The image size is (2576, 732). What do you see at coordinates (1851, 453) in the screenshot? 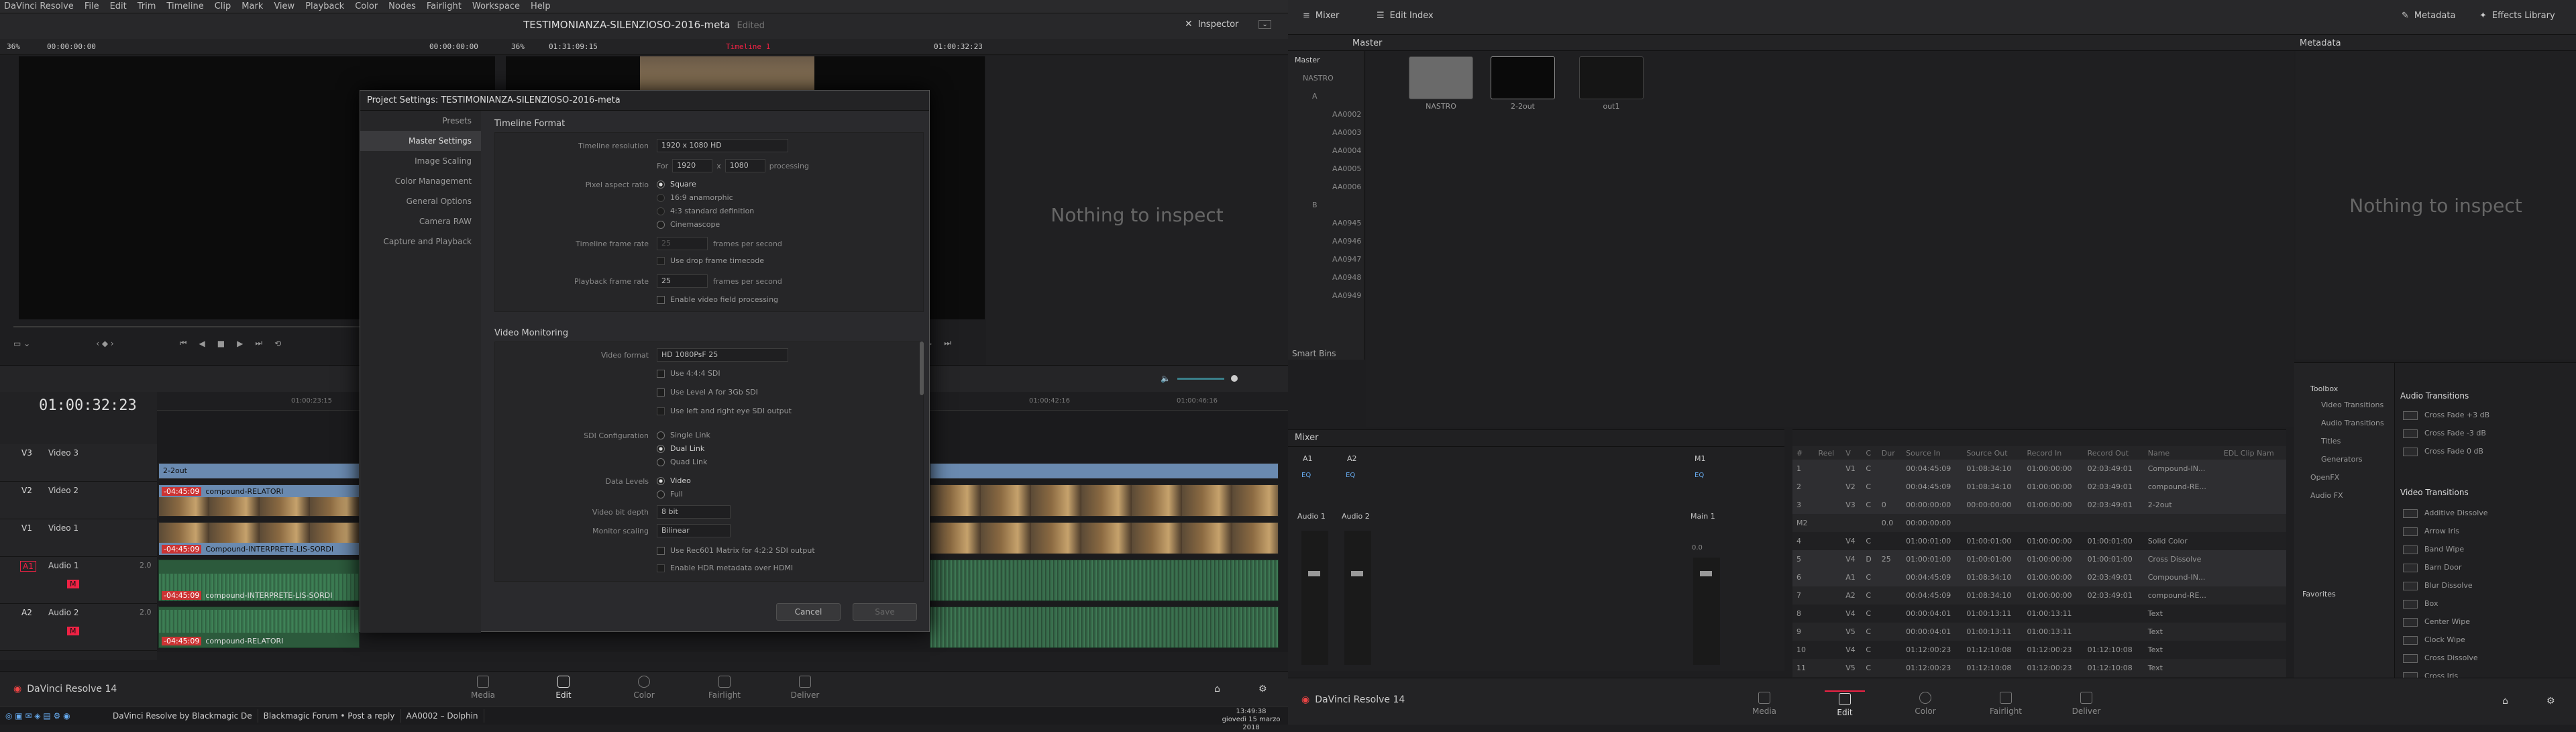
I see `col-v: V` at bounding box center [1851, 453].